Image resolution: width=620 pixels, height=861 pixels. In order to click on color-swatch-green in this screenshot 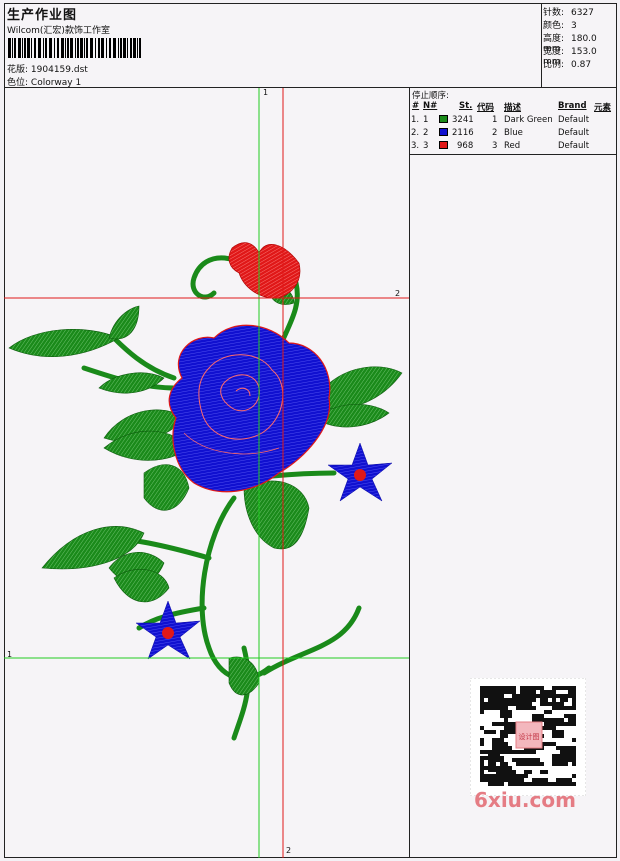, I will do `click(443, 119)`.